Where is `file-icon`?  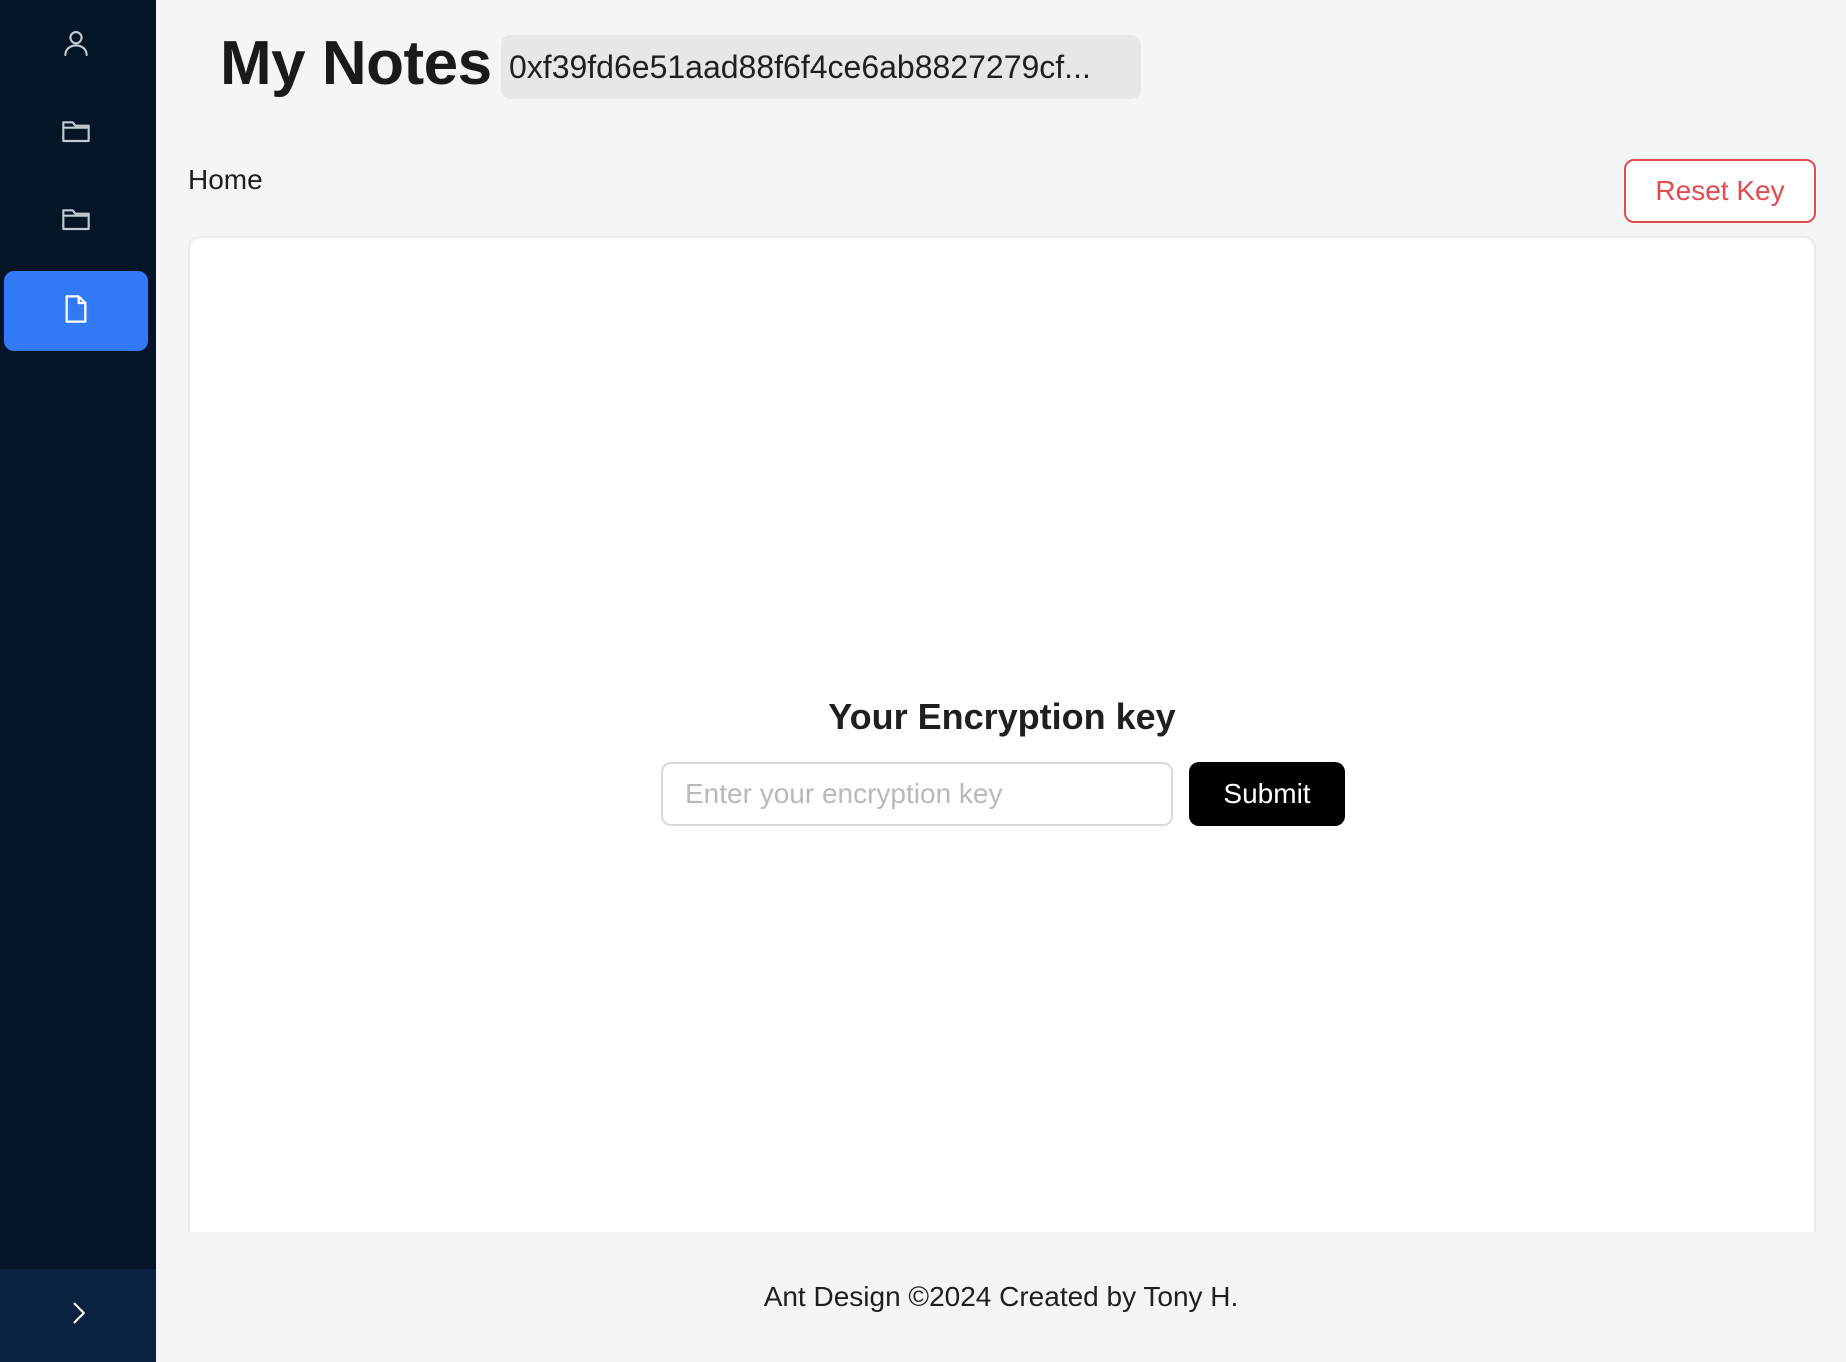 file-icon is located at coordinates (76, 311).